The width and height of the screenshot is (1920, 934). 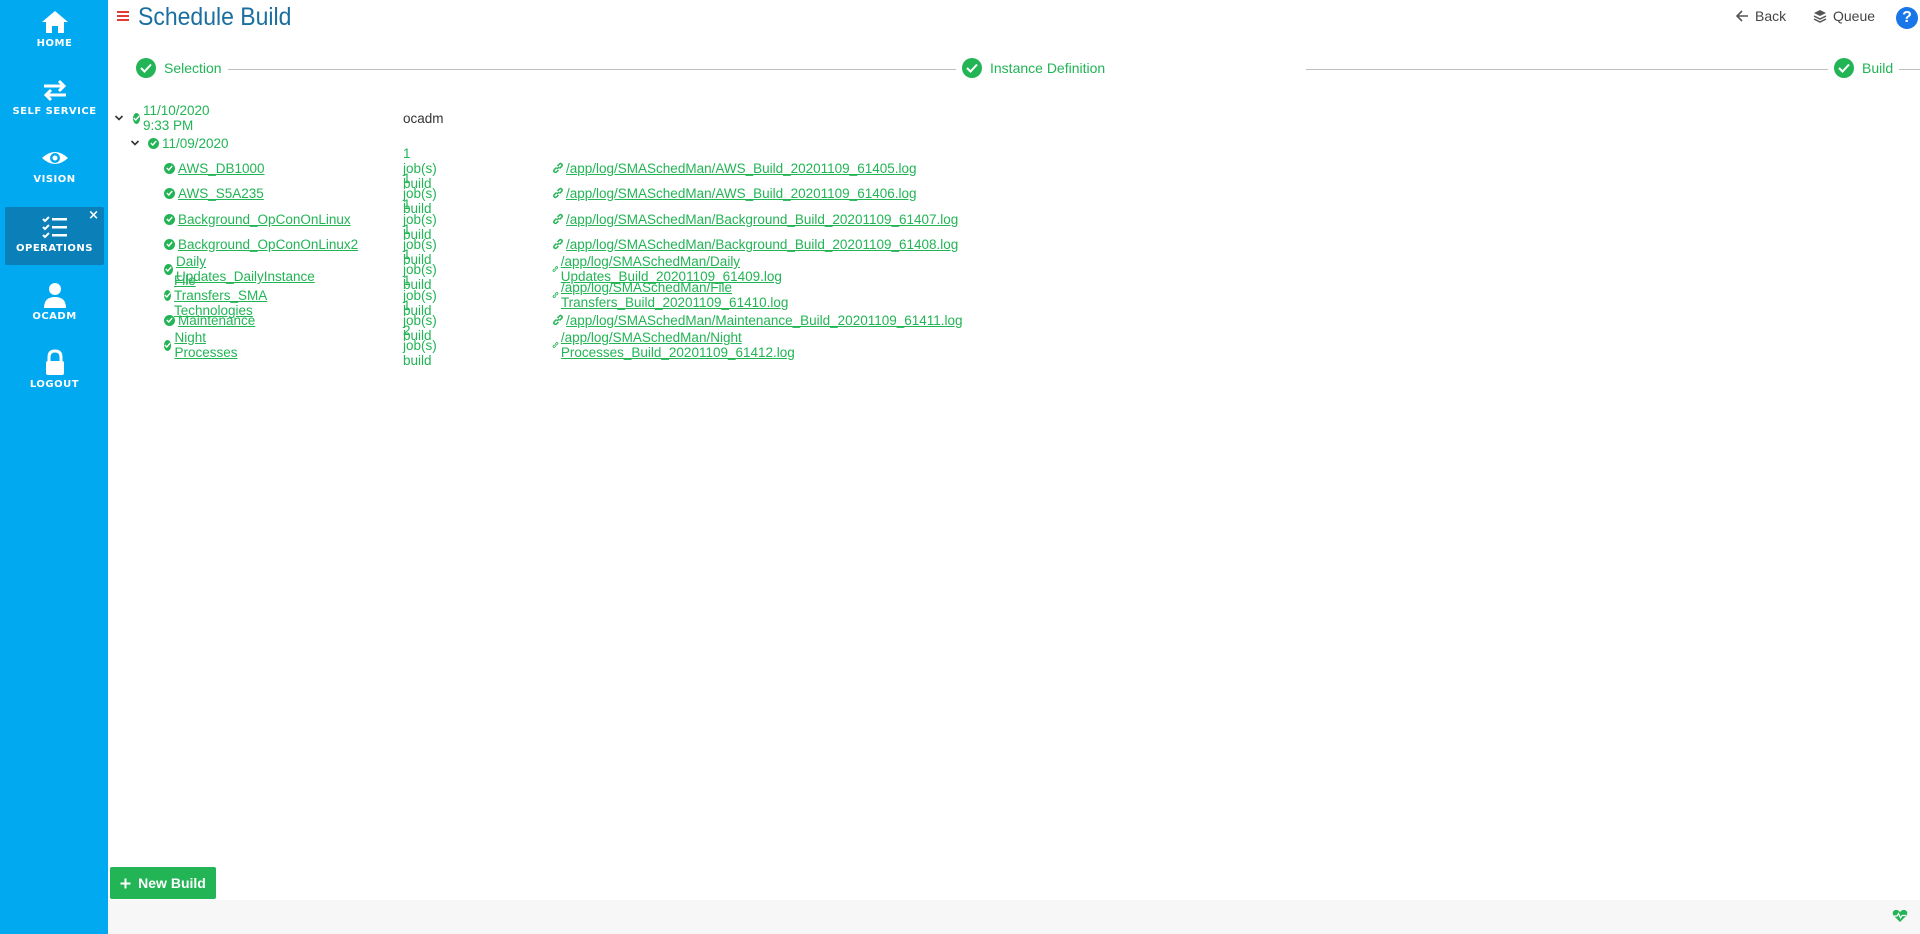 I want to click on schedule-name-link: Background_OpConOnLinux, so click(x=264, y=219).